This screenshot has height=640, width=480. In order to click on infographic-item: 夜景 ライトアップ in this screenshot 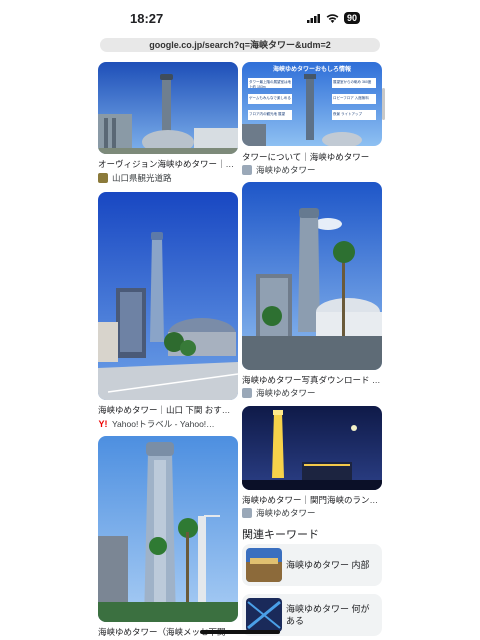, I will do `click(347, 114)`.